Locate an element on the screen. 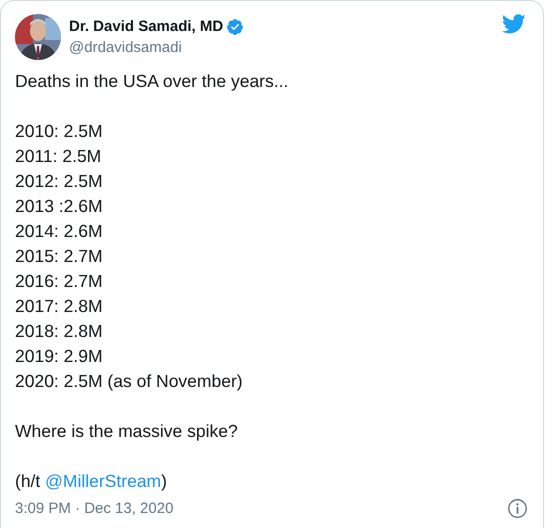 Image resolution: width=545 pixels, height=528 pixels. tweet-text-line: 2020: 2.5M (as of November) is located at coordinates (129, 381).